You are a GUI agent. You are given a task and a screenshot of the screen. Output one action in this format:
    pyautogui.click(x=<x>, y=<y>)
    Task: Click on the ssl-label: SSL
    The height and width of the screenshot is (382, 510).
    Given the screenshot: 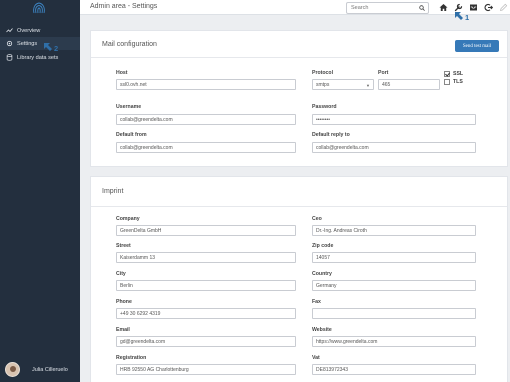 What is the action you would take?
    pyautogui.click(x=458, y=74)
    